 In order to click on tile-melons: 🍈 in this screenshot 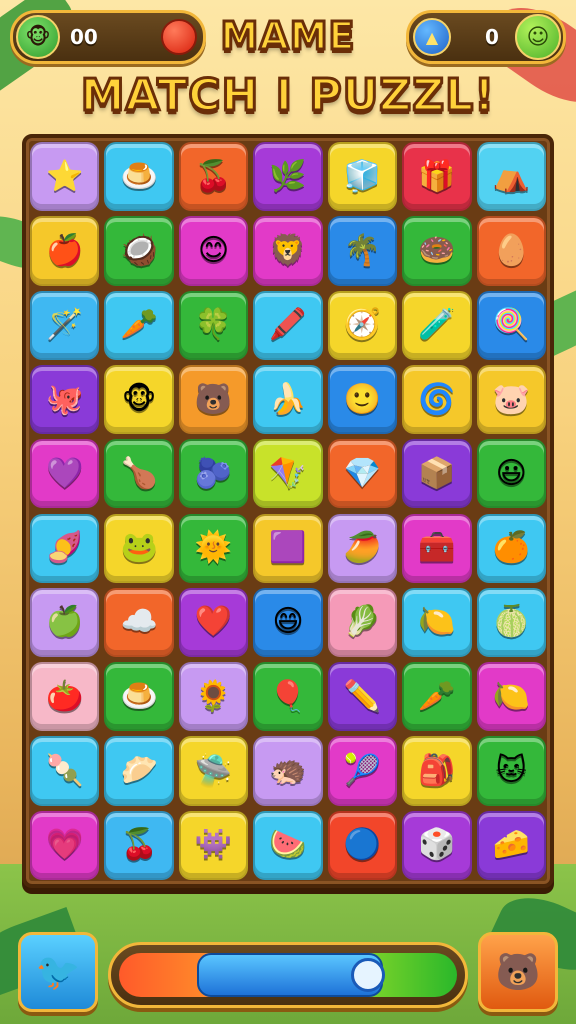, I will do `click(511, 622)`.